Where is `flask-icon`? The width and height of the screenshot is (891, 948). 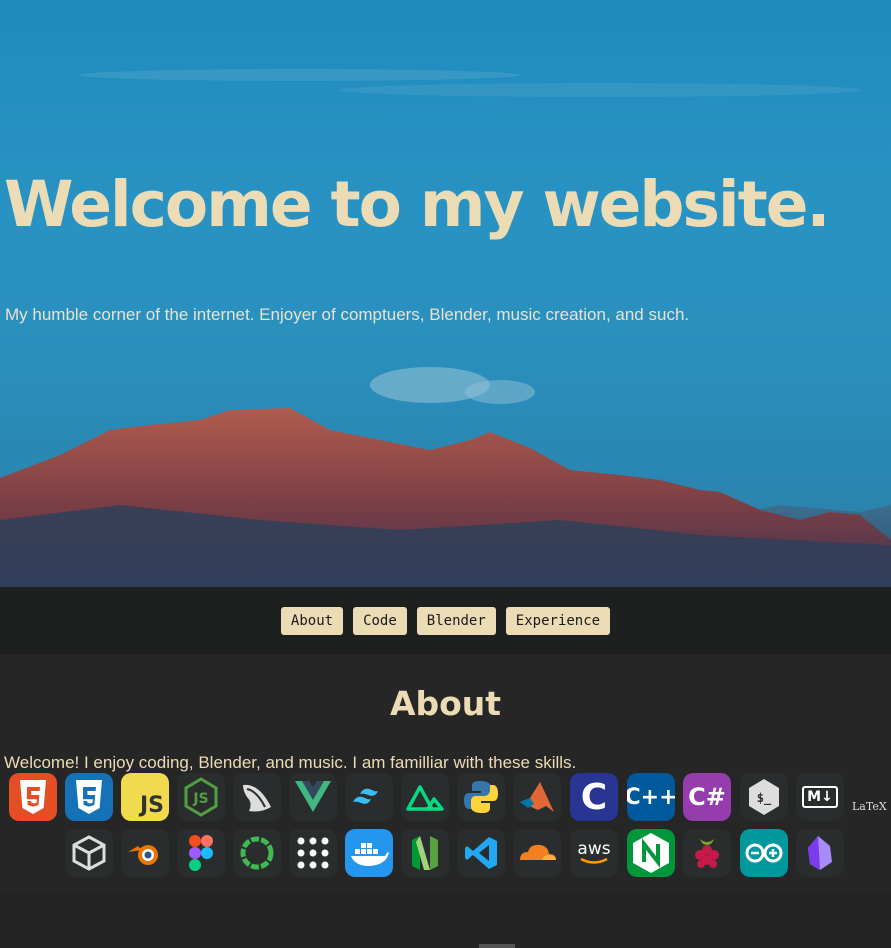
flask-icon is located at coordinates (257, 797).